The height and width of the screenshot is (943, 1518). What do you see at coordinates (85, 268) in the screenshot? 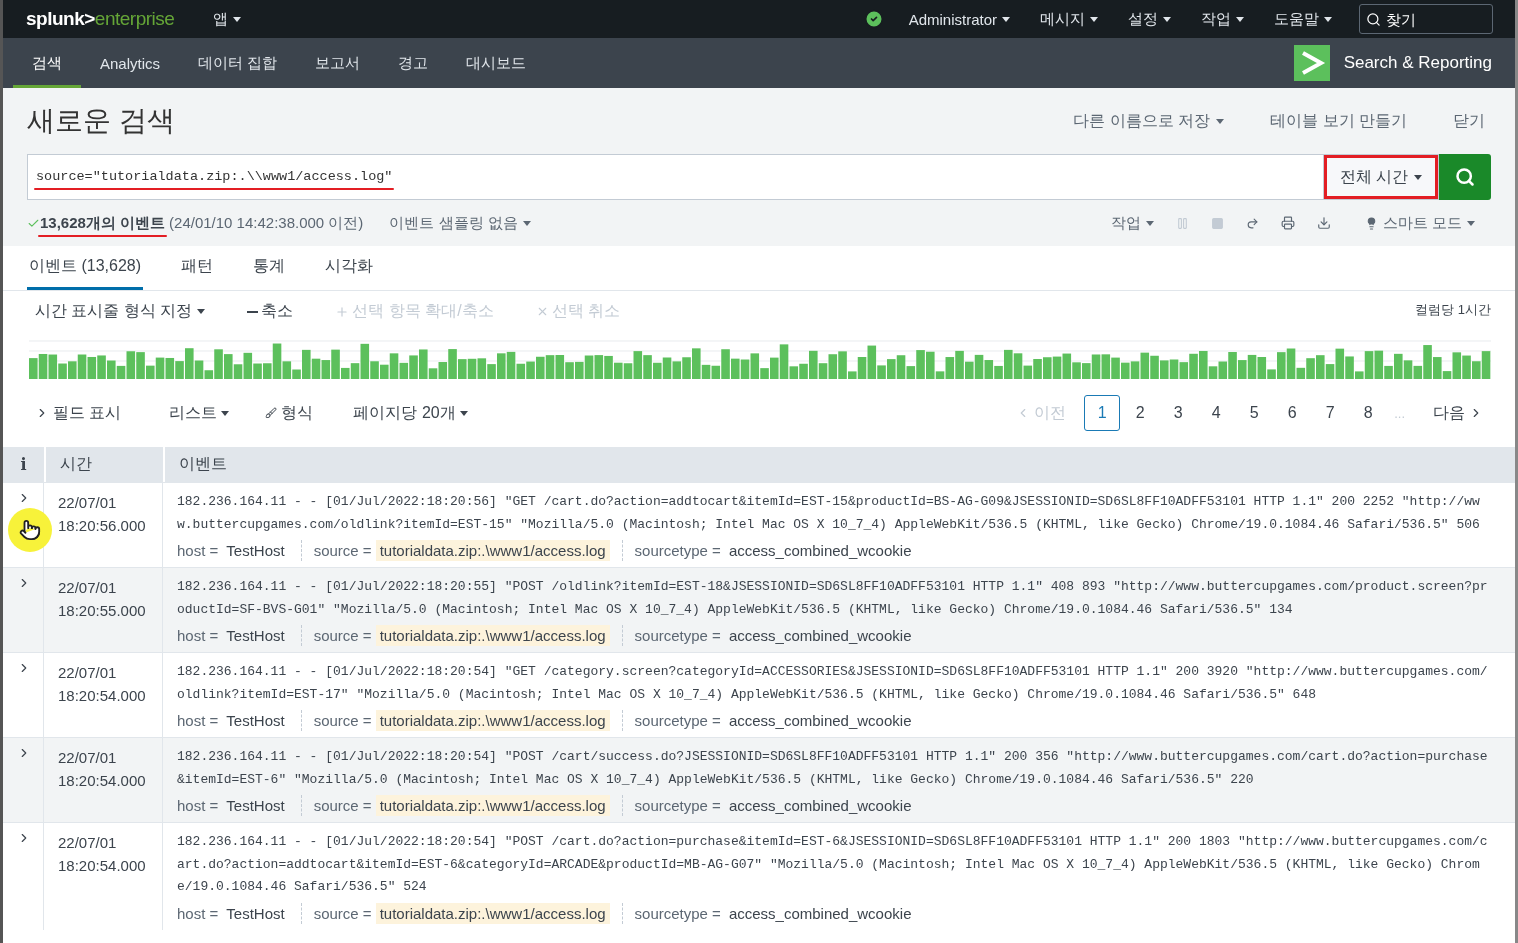
I see `results-tab: 이벤트 (13,628)` at bounding box center [85, 268].